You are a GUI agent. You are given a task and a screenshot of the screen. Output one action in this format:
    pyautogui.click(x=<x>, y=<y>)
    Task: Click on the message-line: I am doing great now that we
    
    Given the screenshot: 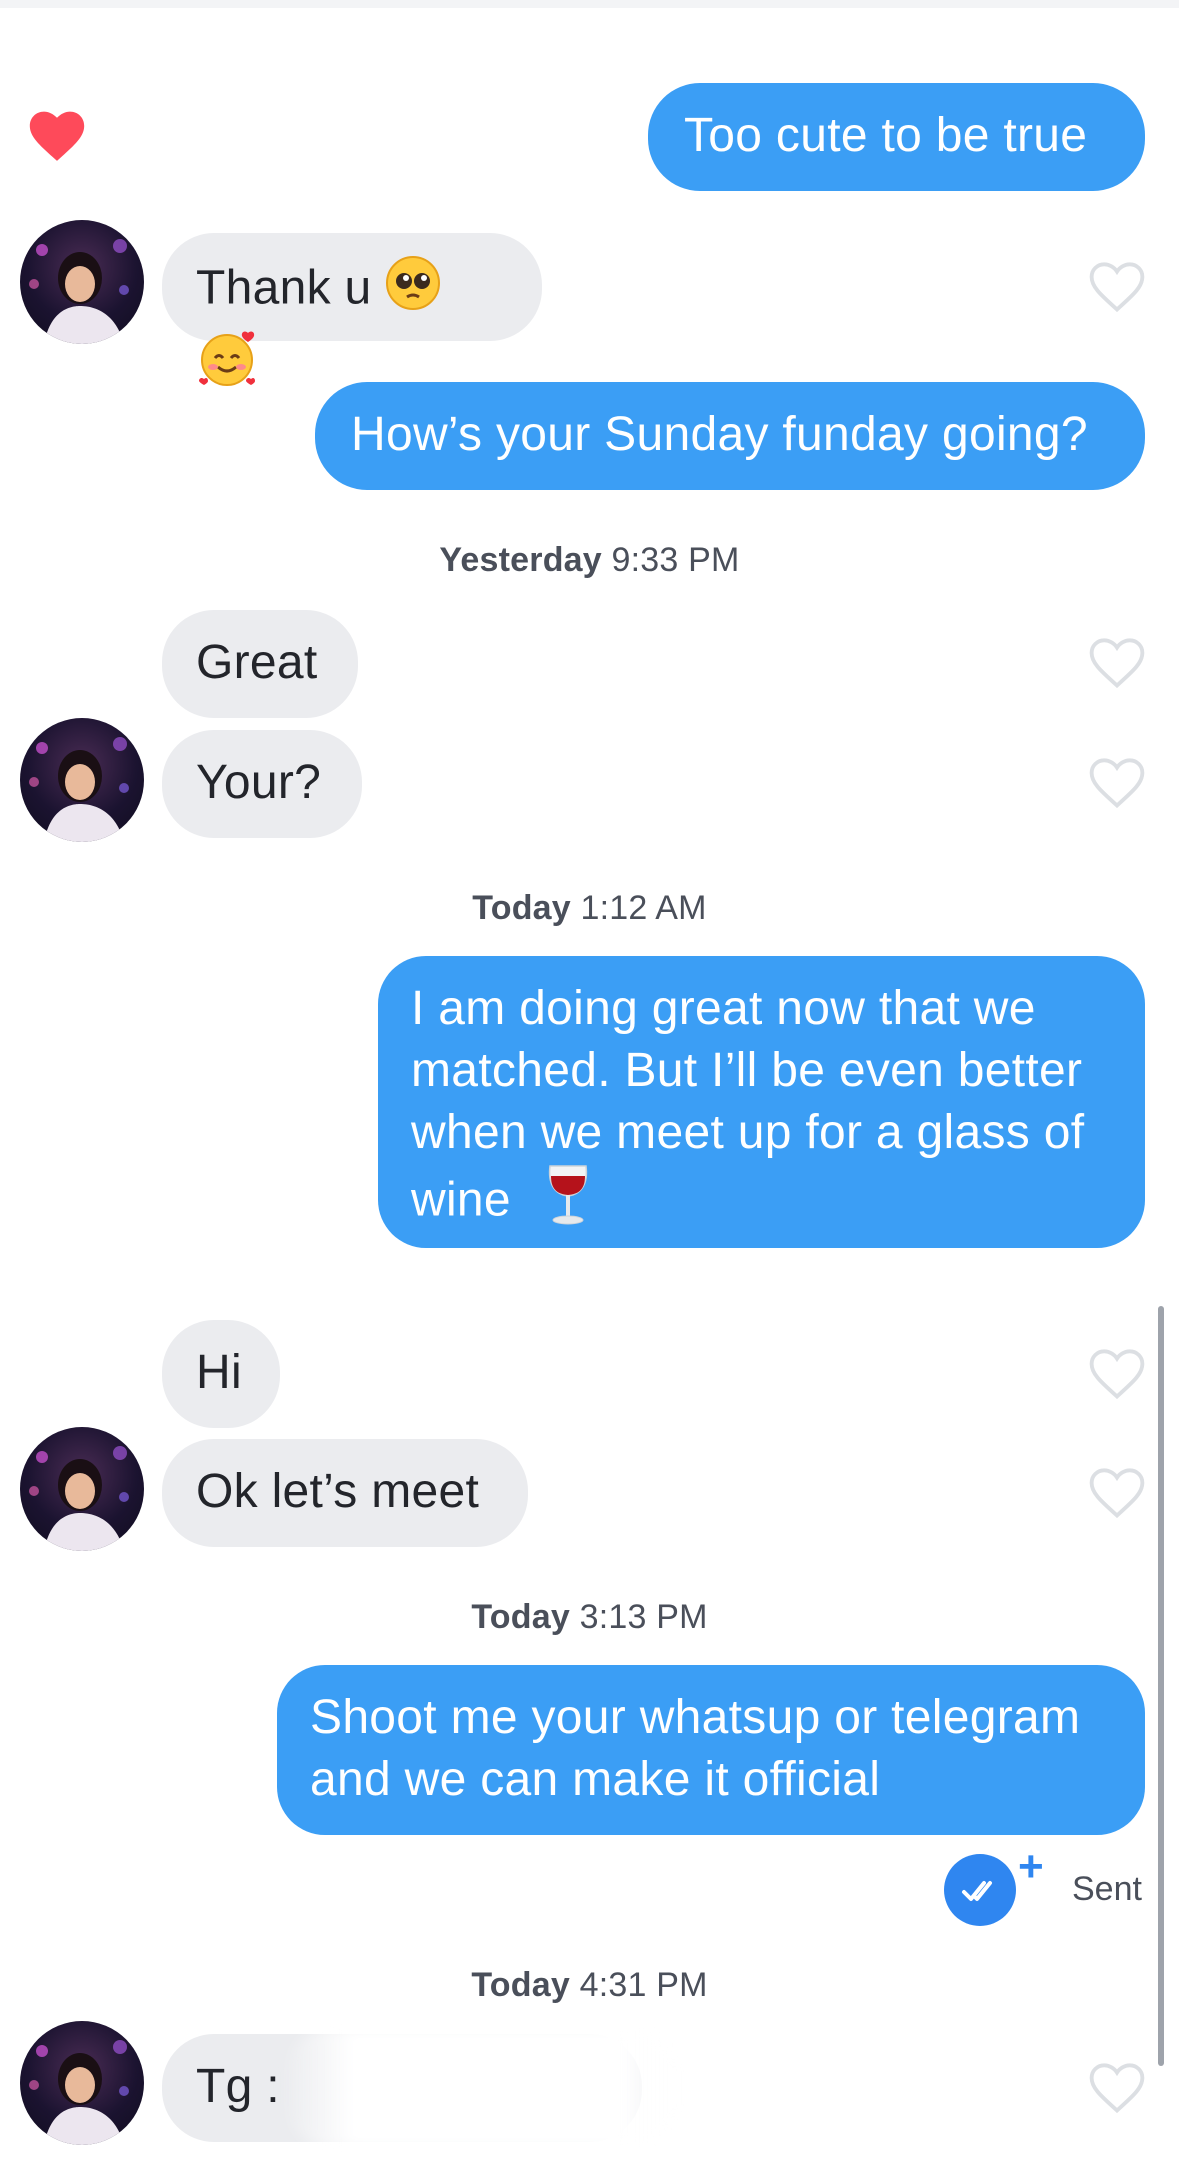 What is the action you would take?
    pyautogui.click(x=723, y=1008)
    